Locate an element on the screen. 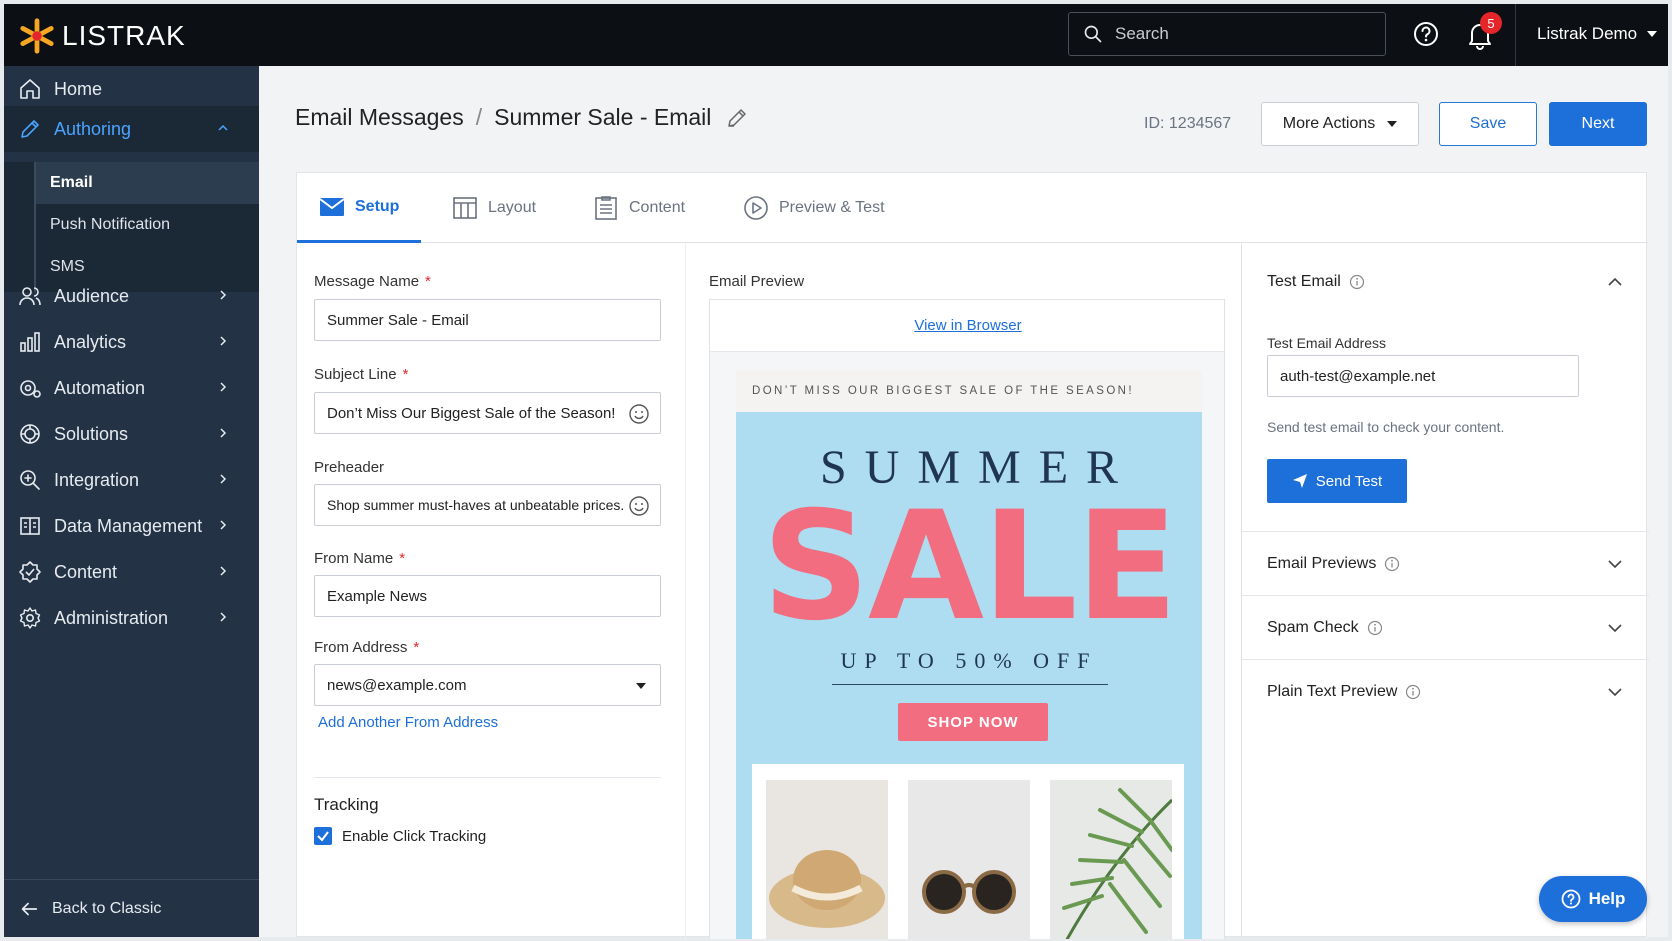  click-tracking-checkbox: Enable Click Tracking is located at coordinates (400, 836).